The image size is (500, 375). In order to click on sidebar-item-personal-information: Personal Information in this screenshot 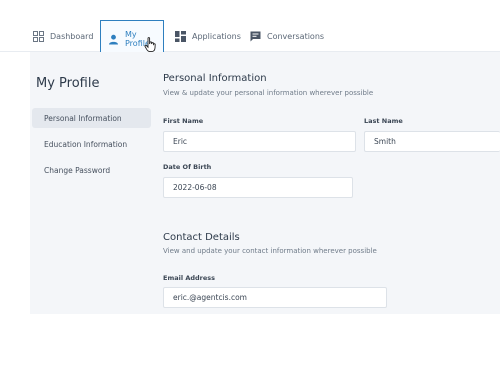, I will do `click(91, 118)`.